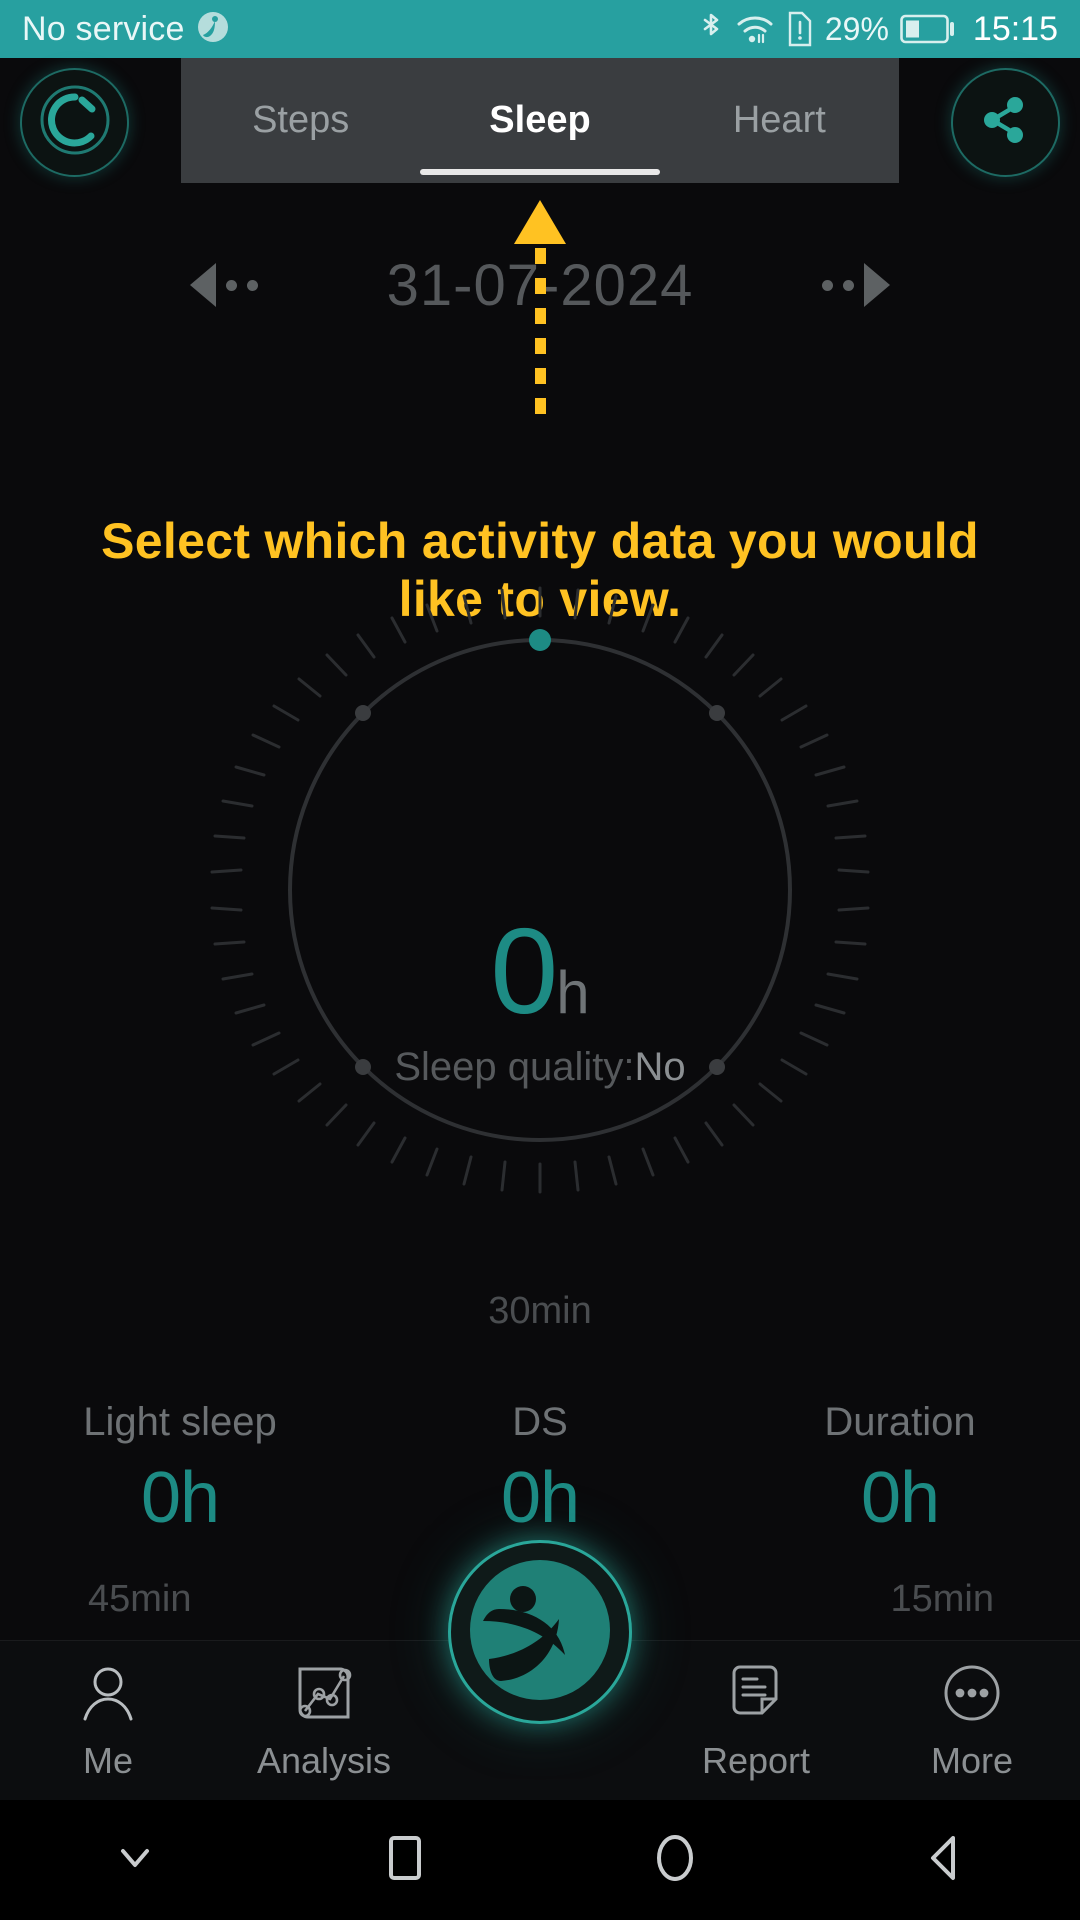  What do you see at coordinates (942, 1599) in the screenshot?
I see `dial-label-15min: 15min` at bounding box center [942, 1599].